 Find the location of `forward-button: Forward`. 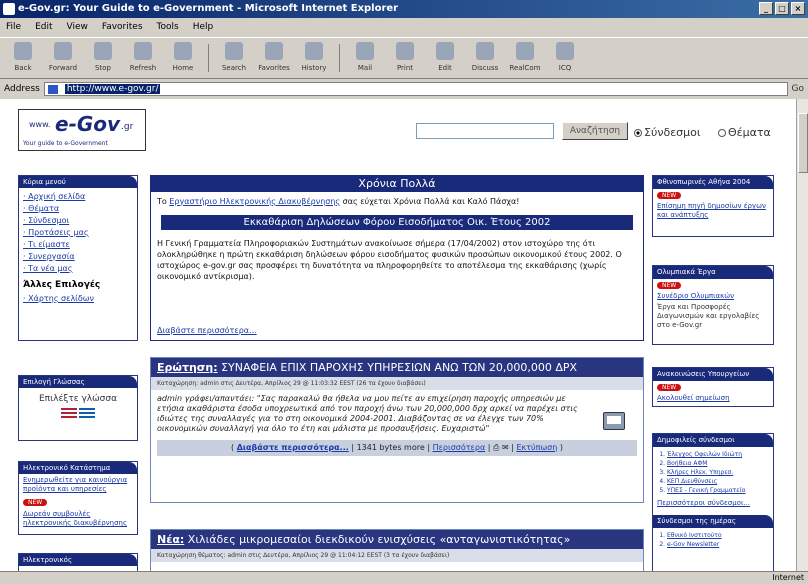

forward-button: Forward is located at coordinates (63, 58).